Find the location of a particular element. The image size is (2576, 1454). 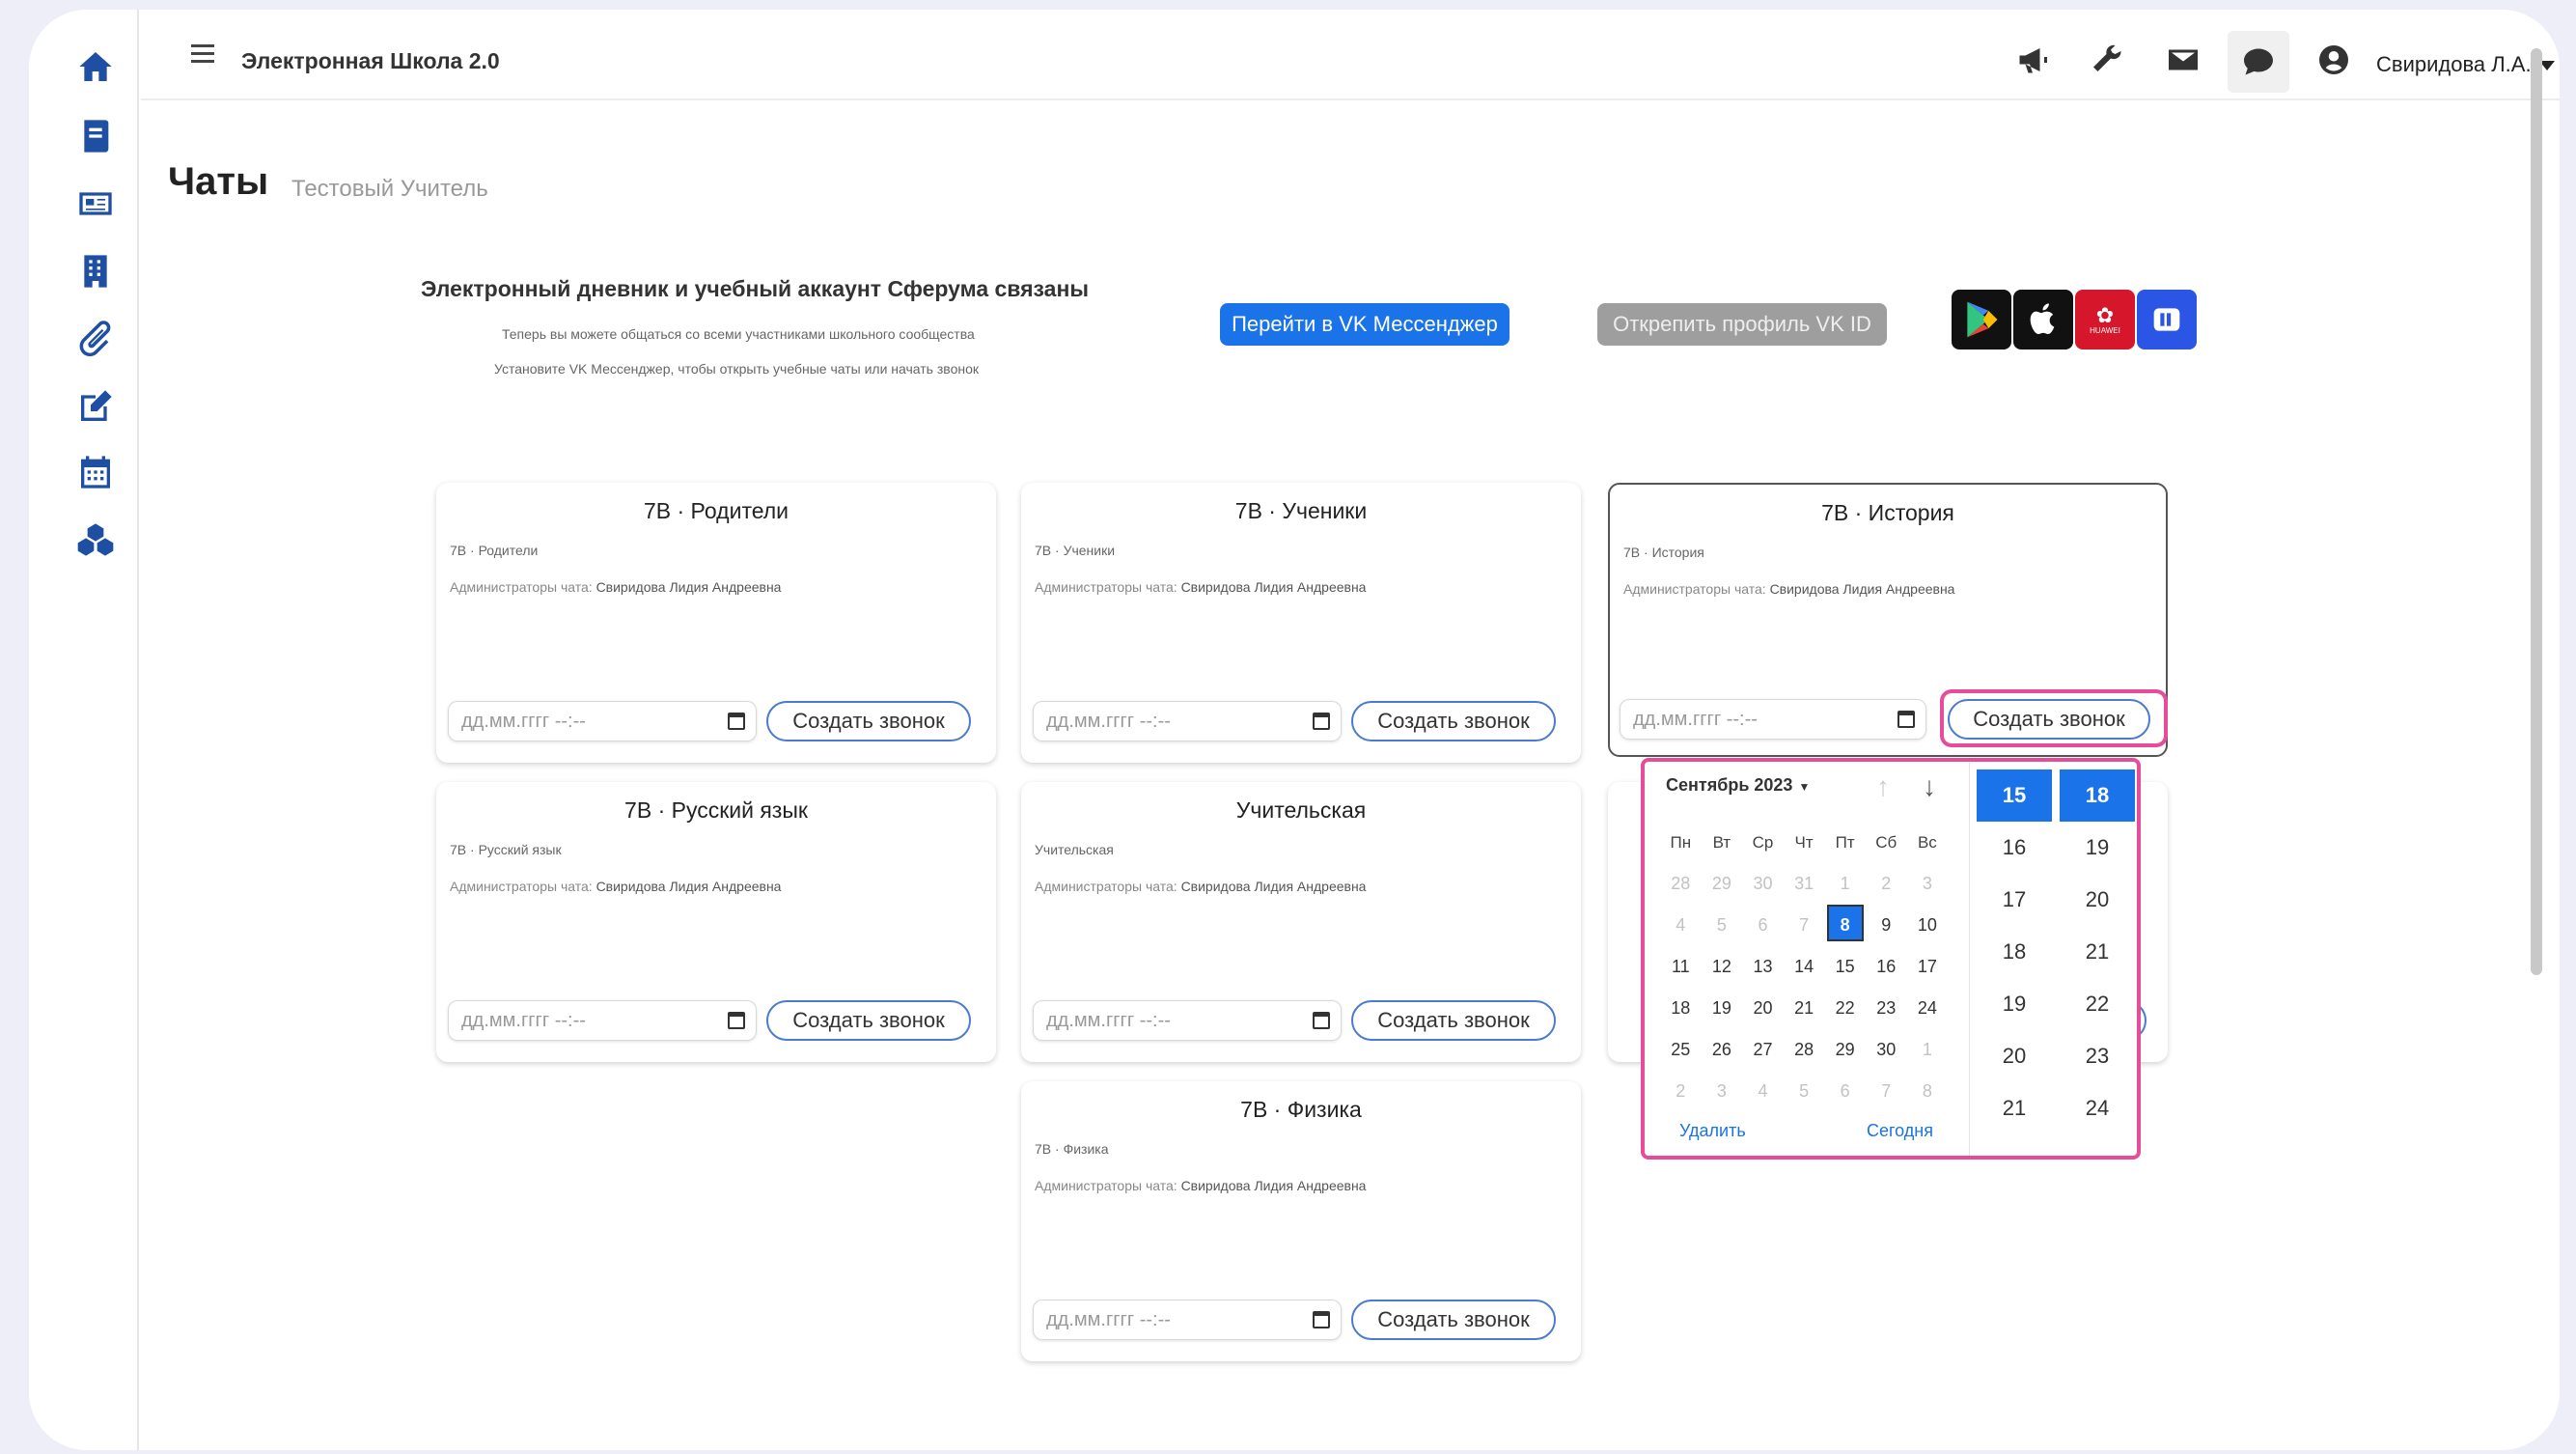

calendar-day: 1 is located at coordinates (1845, 884).